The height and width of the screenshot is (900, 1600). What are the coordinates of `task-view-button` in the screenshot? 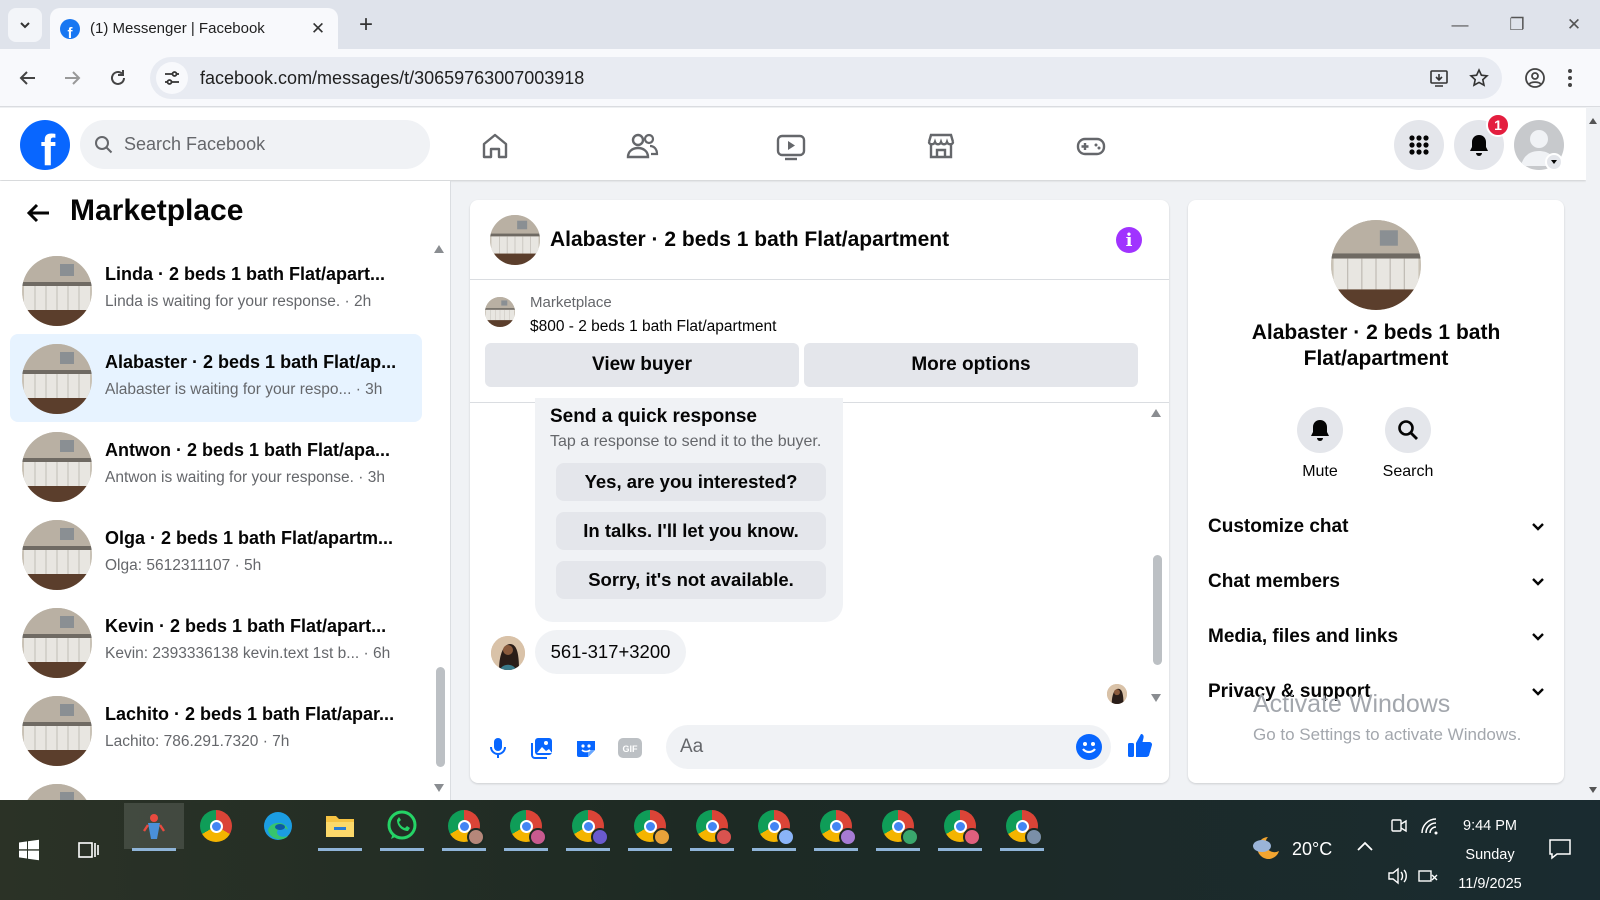 It's located at (89, 850).